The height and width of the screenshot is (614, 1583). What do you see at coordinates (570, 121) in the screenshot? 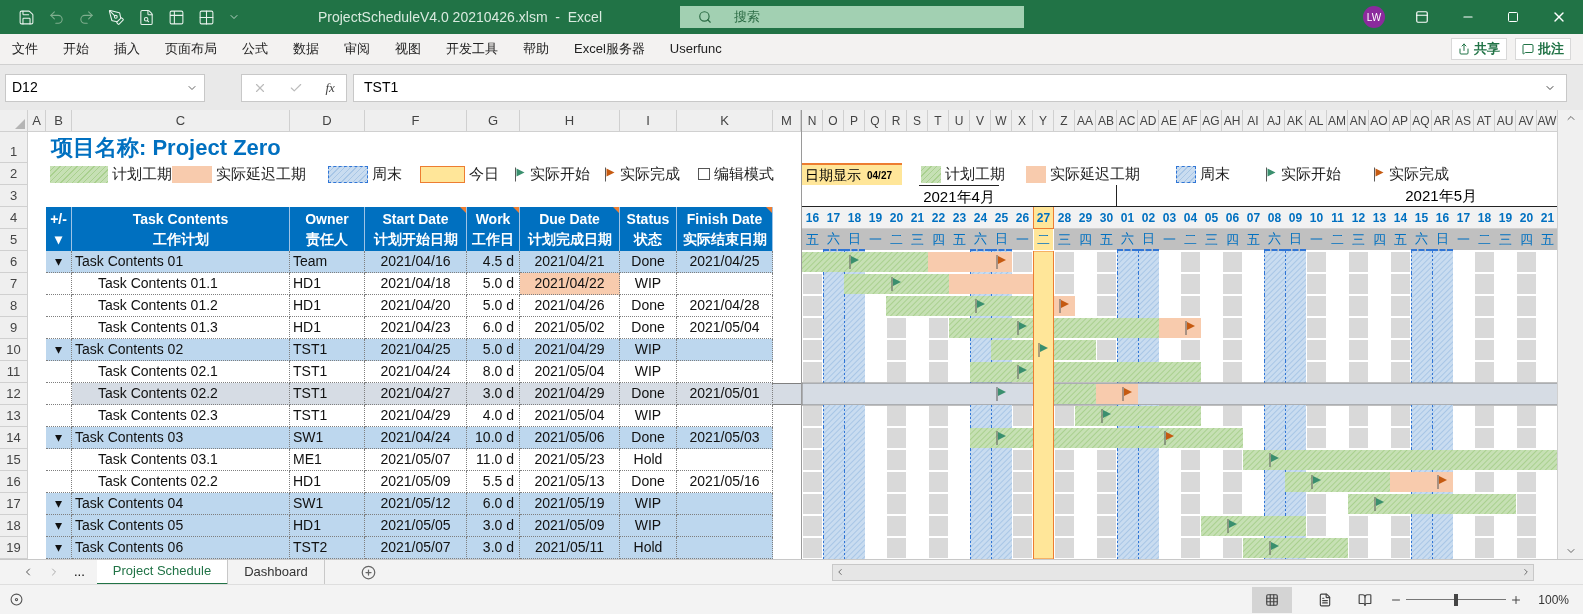
I see `column-header: H` at bounding box center [570, 121].